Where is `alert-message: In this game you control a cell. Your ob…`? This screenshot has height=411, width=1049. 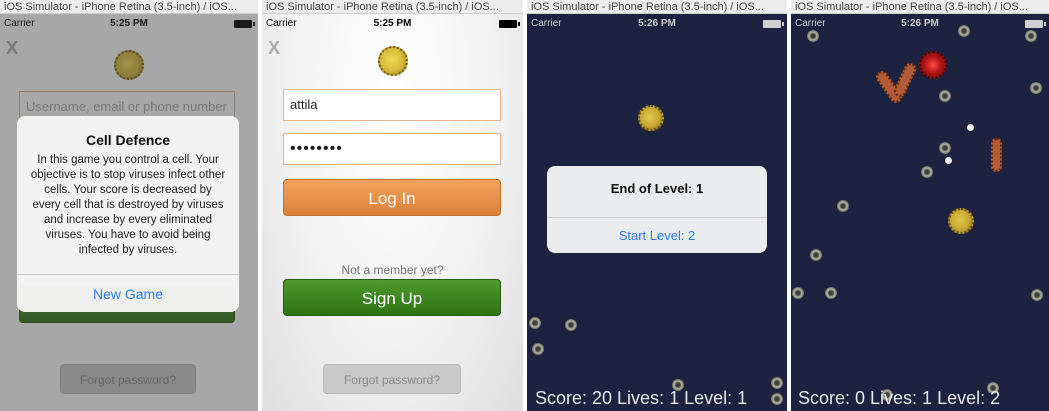
alert-message: In this game you control a cell. Your ob… is located at coordinates (128, 205).